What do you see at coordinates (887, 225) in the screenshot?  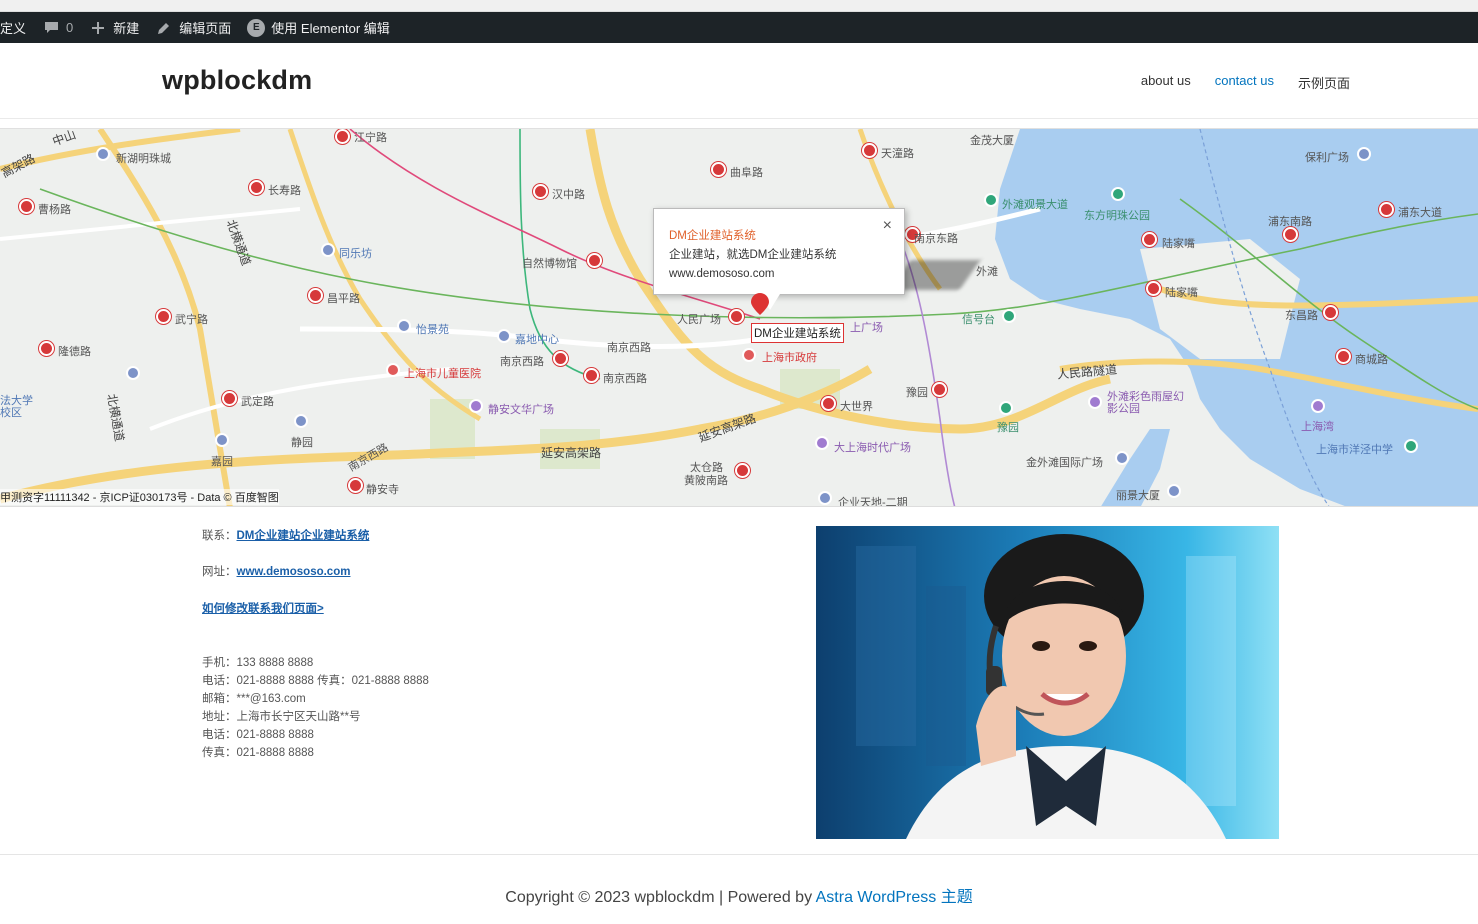 I see `close-icon: ×` at bounding box center [887, 225].